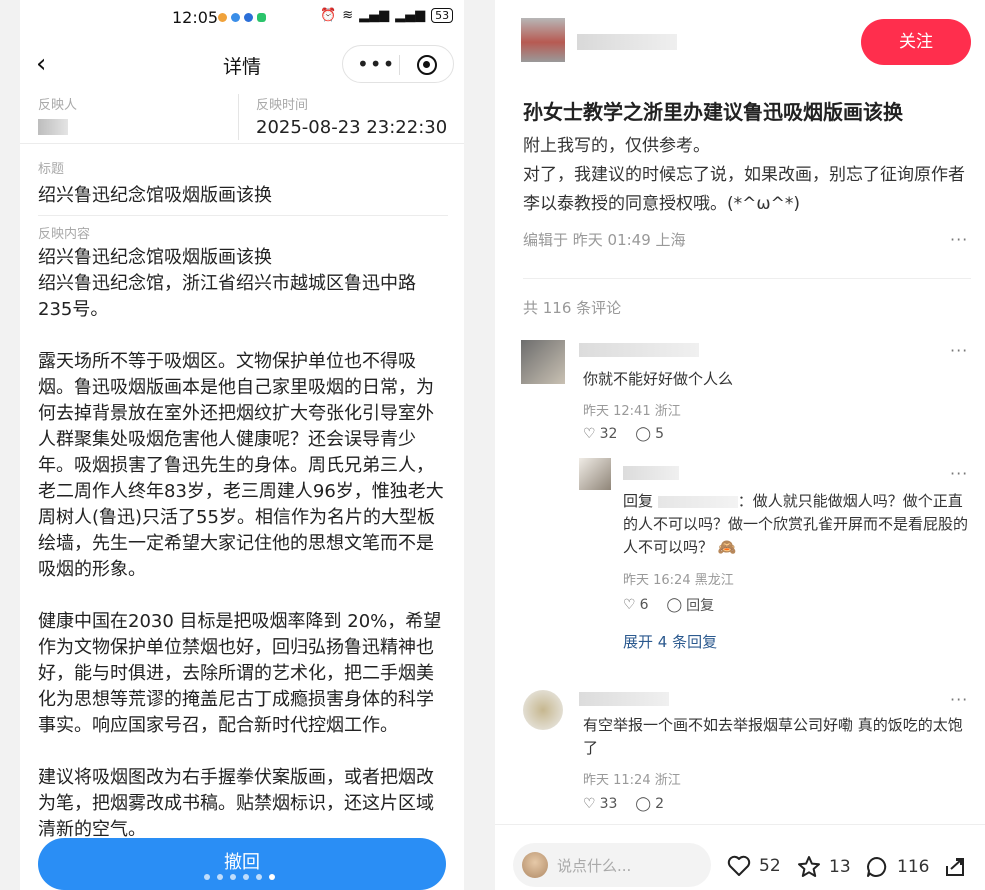 The width and height of the screenshot is (985, 890). Describe the element at coordinates (678, 580) in the screenshot. I see `reply-meta: 昨天 16:24 黑龙江` at that location.